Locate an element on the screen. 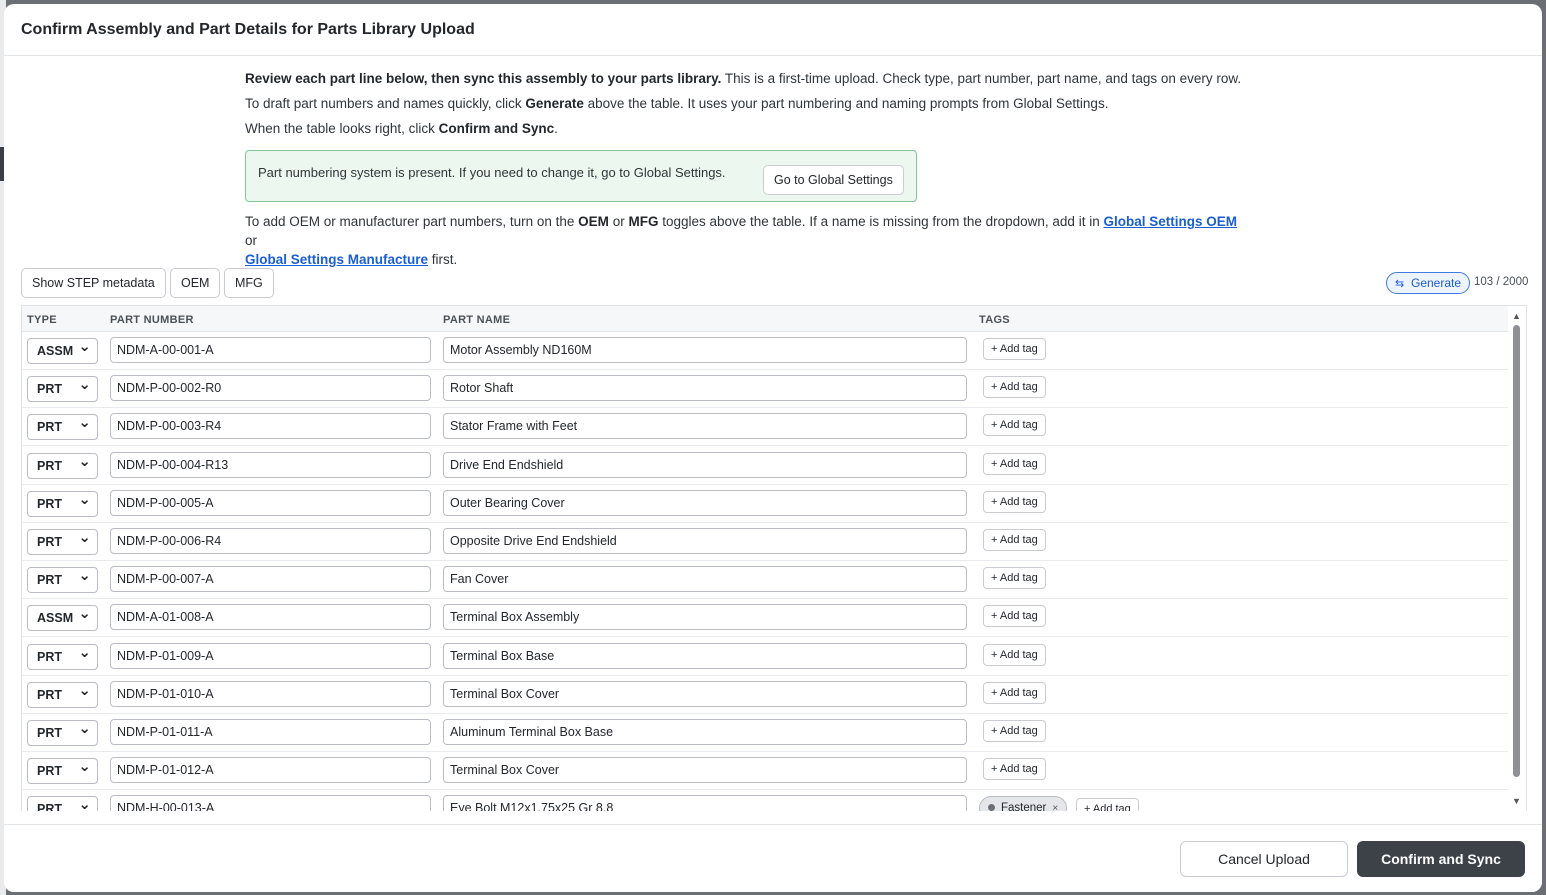 This screenshot has height=895, width=1546. global-settings-oem-link: Global Settings OEM is located at coordinates (1170, 221).